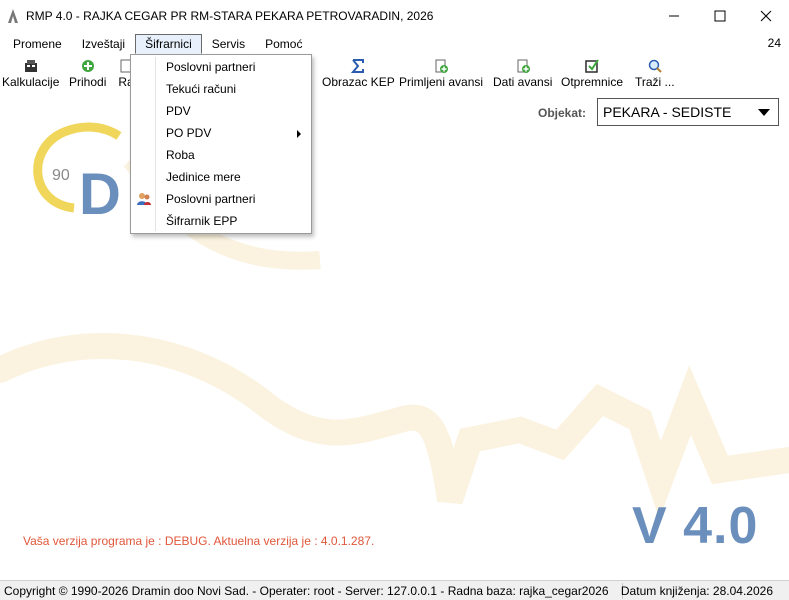  Describe the element at coordinates (695, 526) in the screenshot. I see `version-big: V 4.0` at that location.